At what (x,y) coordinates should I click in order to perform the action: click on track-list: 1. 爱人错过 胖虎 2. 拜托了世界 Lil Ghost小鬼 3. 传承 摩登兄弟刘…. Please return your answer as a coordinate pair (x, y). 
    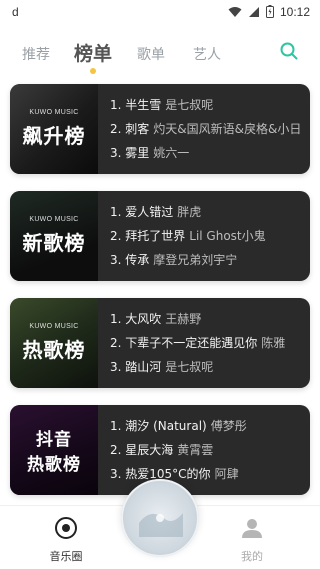
    Looking at the image, I should click on (210, 236).